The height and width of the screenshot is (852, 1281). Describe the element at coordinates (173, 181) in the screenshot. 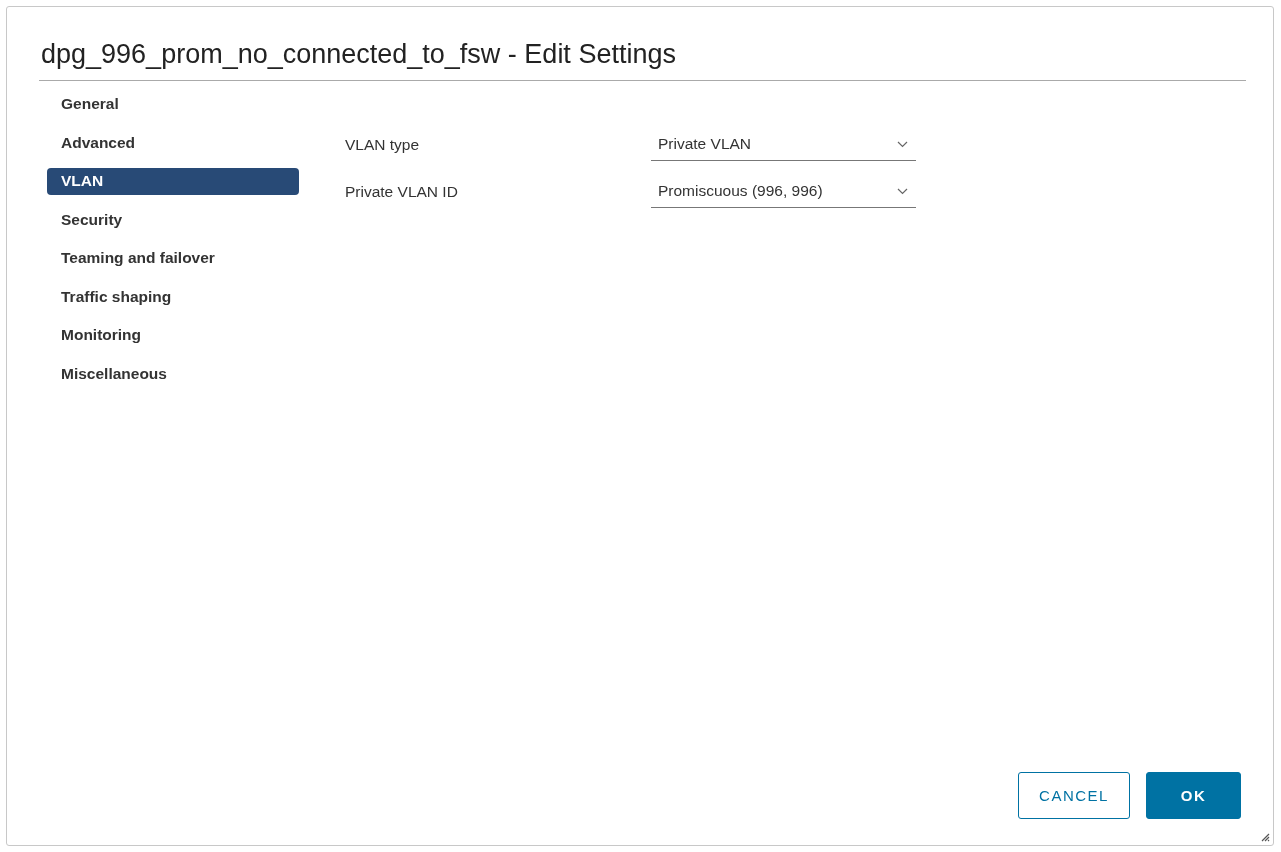

I see `sidebar-item: VLAN` at that location.